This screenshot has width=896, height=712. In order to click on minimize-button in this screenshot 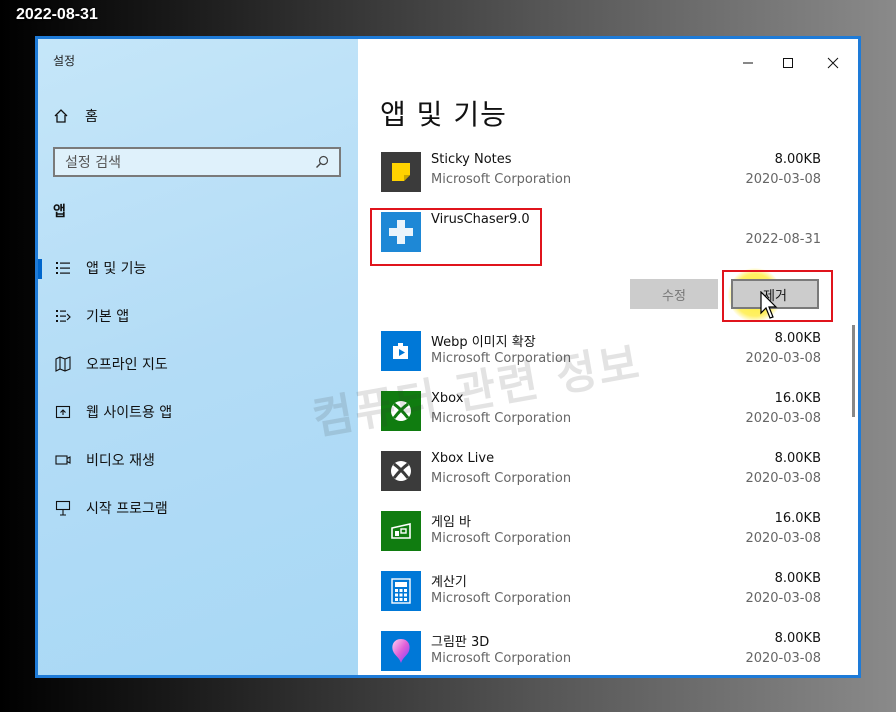, I will do `click(748, 63)`.